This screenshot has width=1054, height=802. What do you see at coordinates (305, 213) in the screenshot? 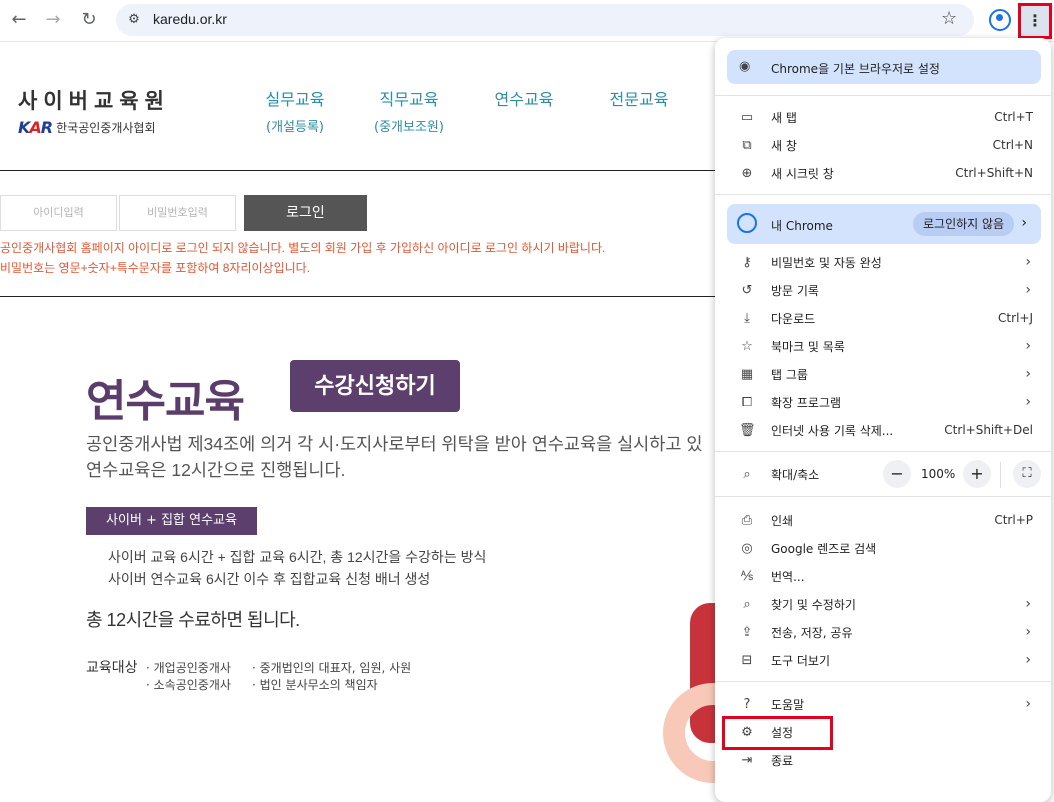
I see `login-button: 로그인` at bounding box center [305, 213].